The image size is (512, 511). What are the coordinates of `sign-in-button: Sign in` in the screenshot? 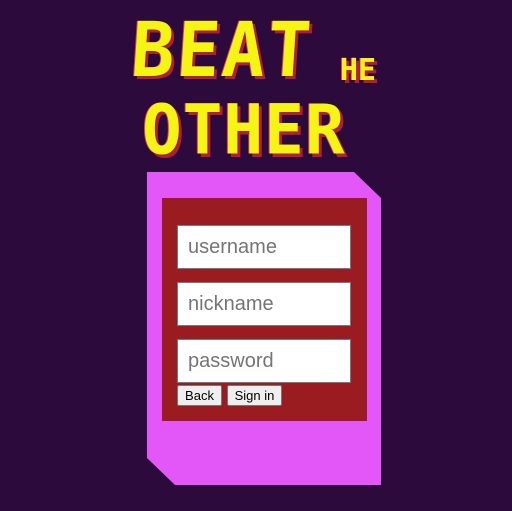 It's located at (254, 395).